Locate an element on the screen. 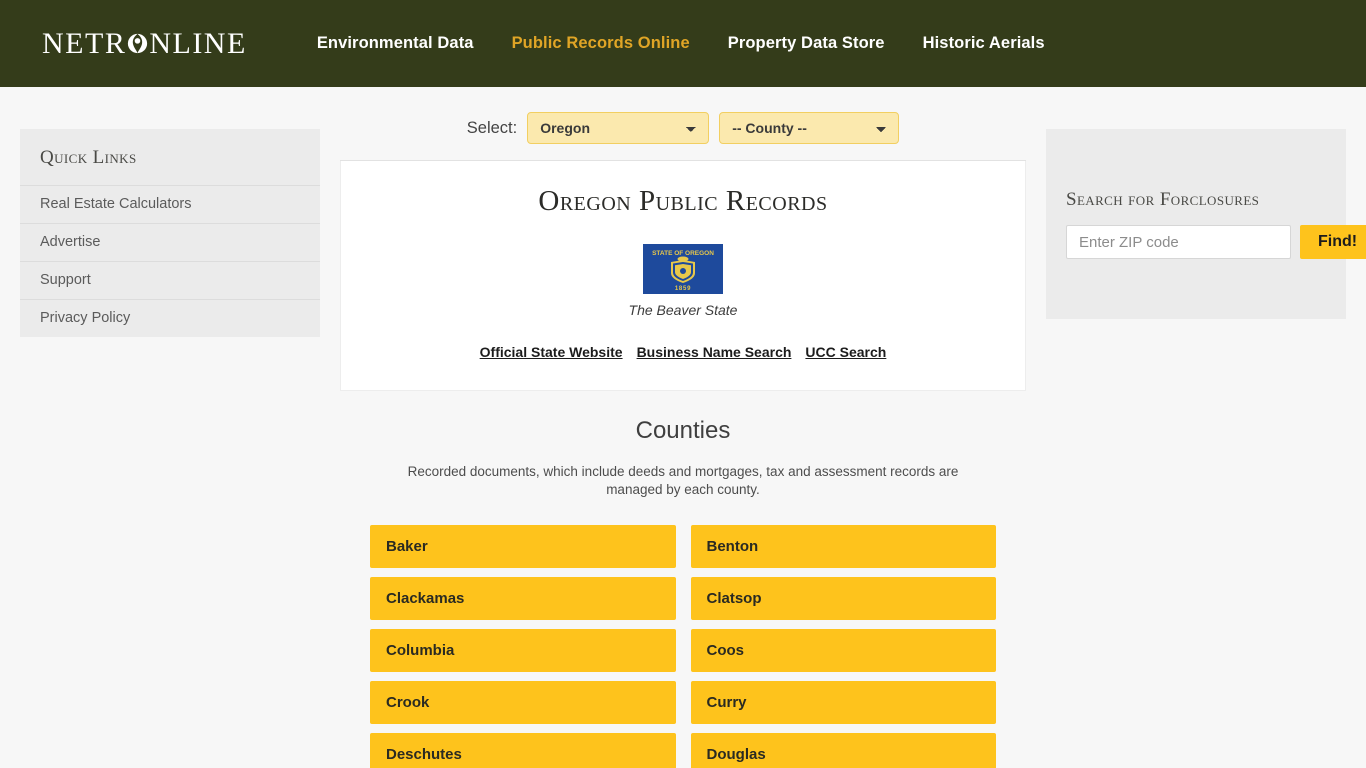 Image resolution: width=1366 pixels, height=768 pixels. link-ucc-search: UCC Search is located at coordinates (845, 352).